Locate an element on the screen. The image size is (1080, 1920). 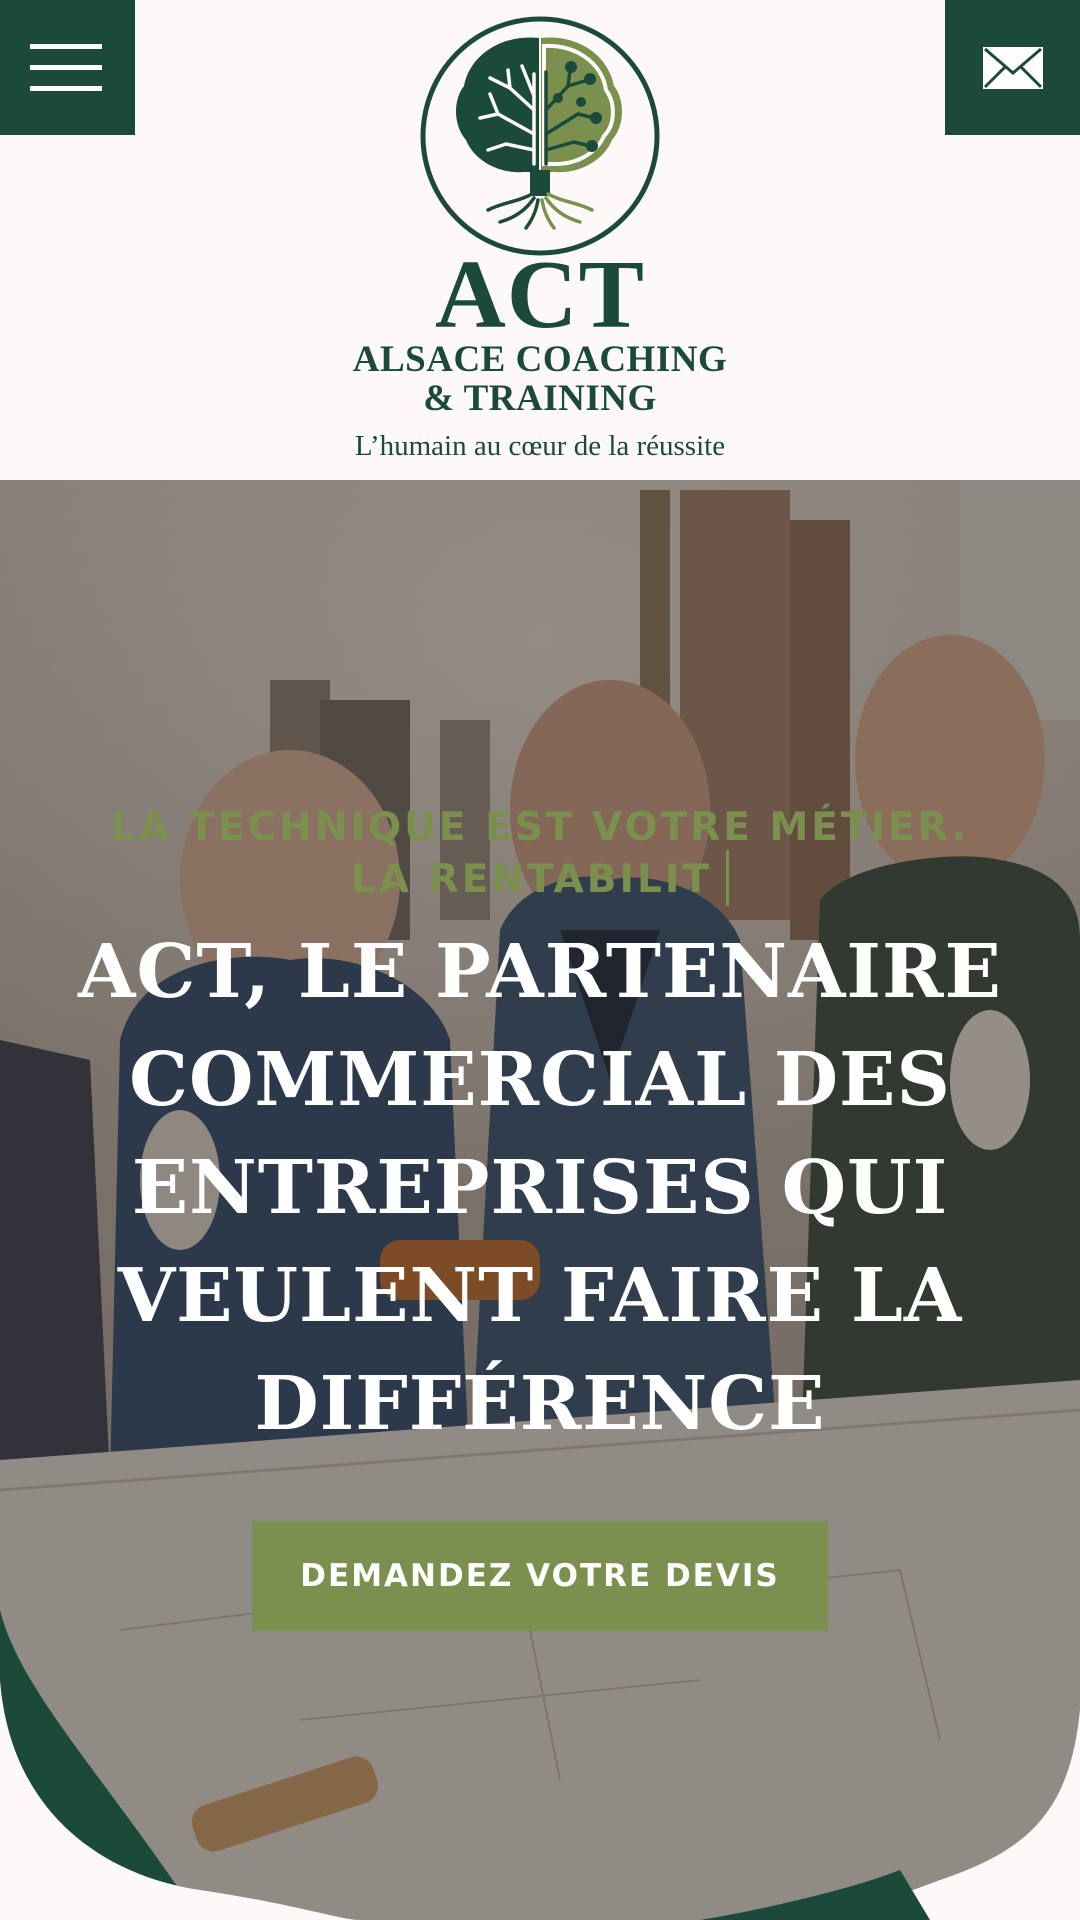
contact-mail-button is located at coordinates (1012, 67).